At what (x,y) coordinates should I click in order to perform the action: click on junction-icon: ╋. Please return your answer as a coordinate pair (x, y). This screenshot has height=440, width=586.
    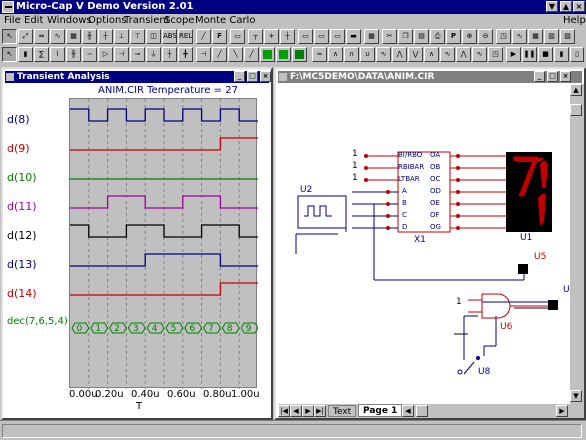
    Looking at the image, I should click on (185, 54).